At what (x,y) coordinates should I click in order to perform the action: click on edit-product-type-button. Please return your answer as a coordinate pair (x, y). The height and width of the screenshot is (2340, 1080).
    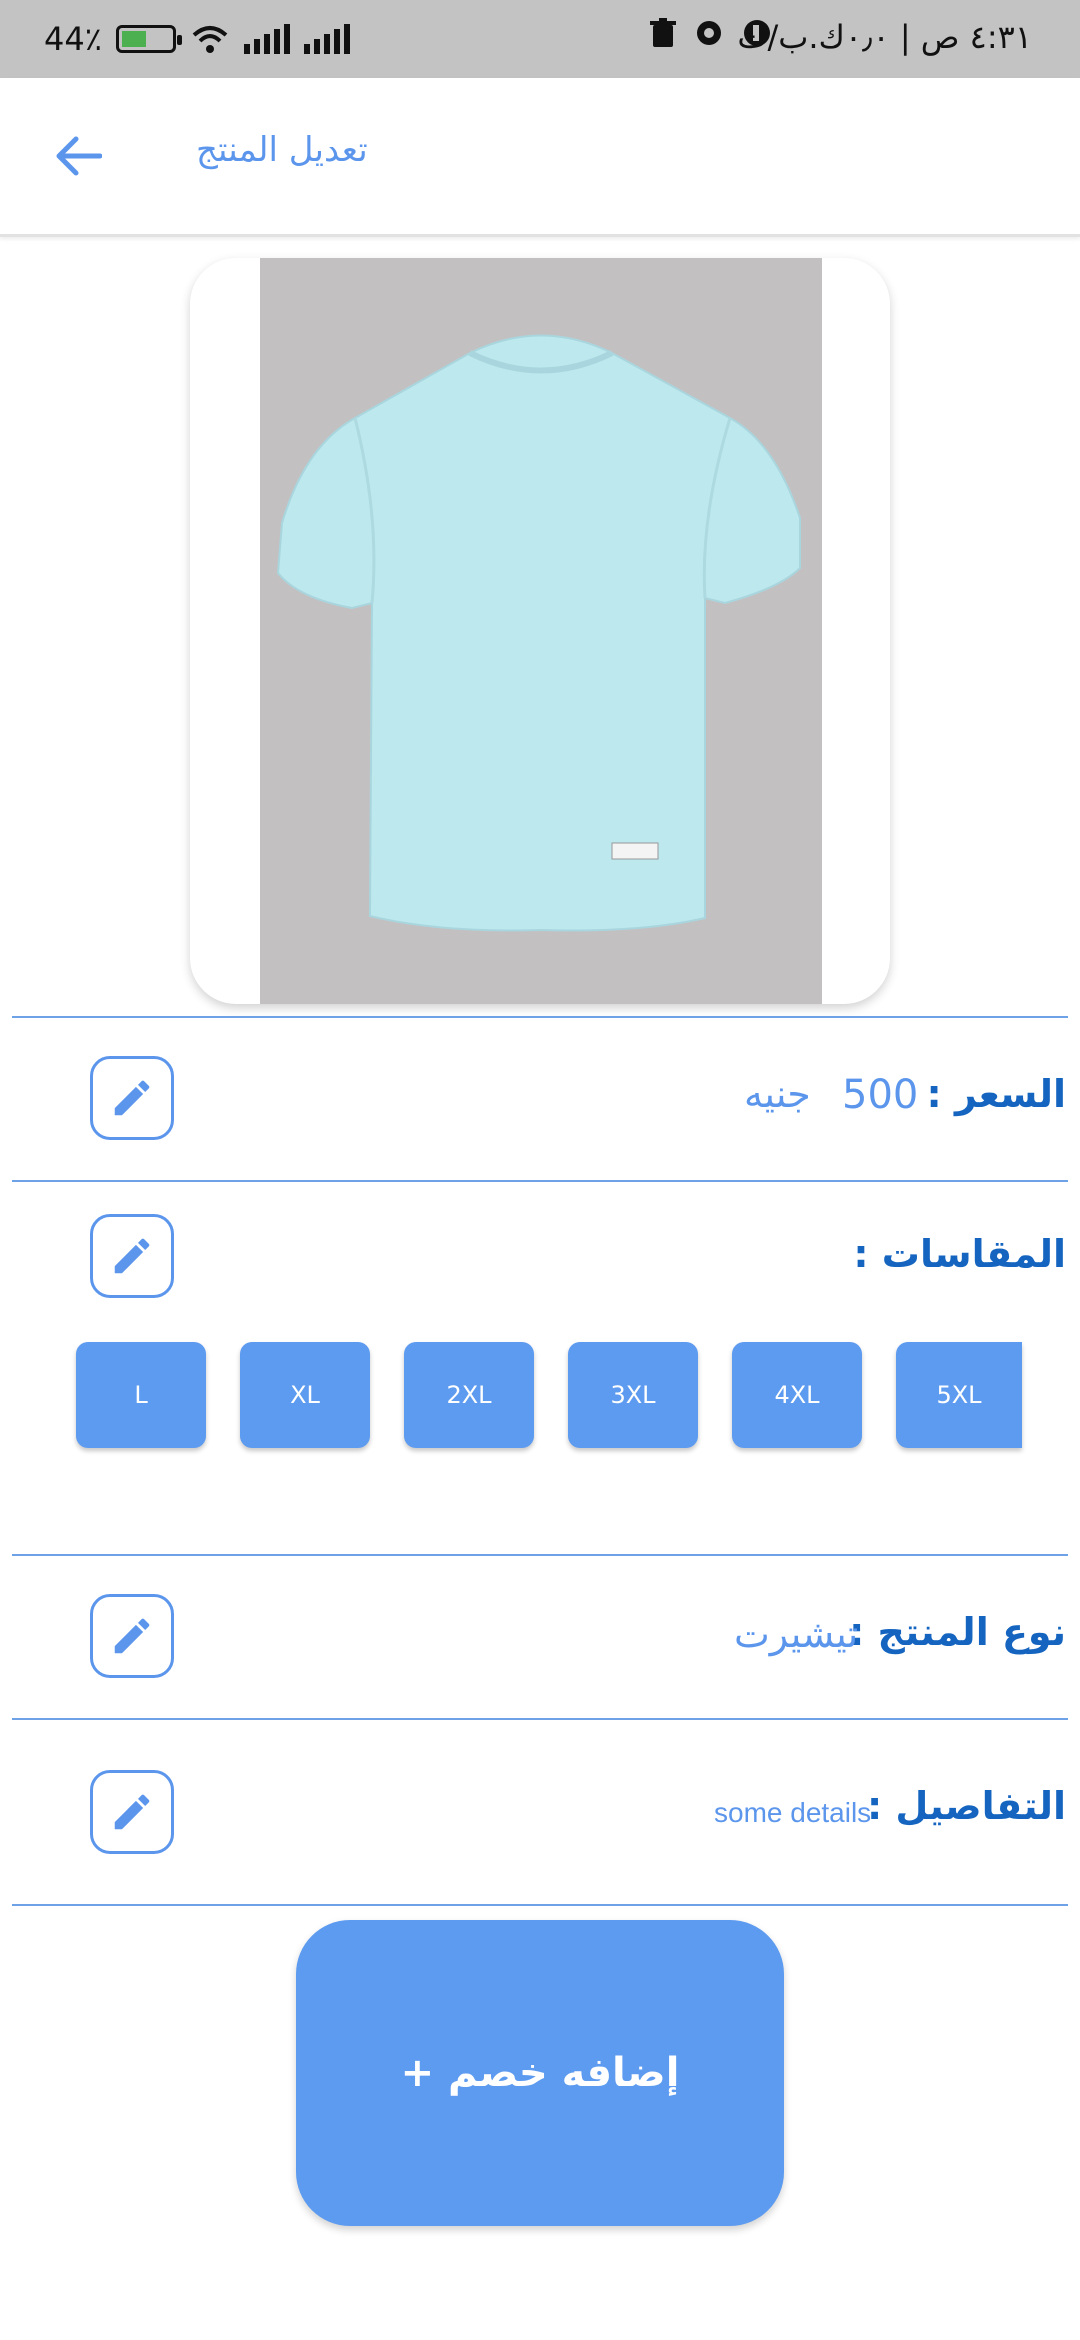
    Looking at the image, I should click on (132, 1636).